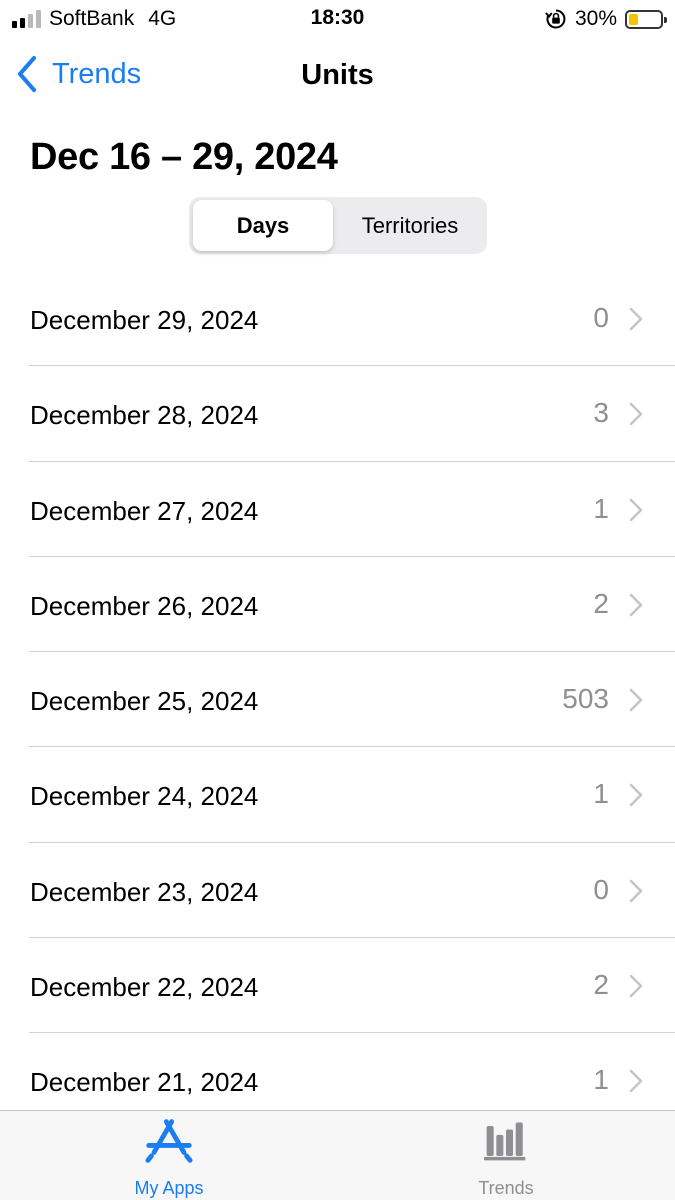 This screenshot has width=675, height=1200. What do you see at coordinates (505, 1141) in the screenshot?
I see `bar-chart-icon` at bounding box center [505, 1141].